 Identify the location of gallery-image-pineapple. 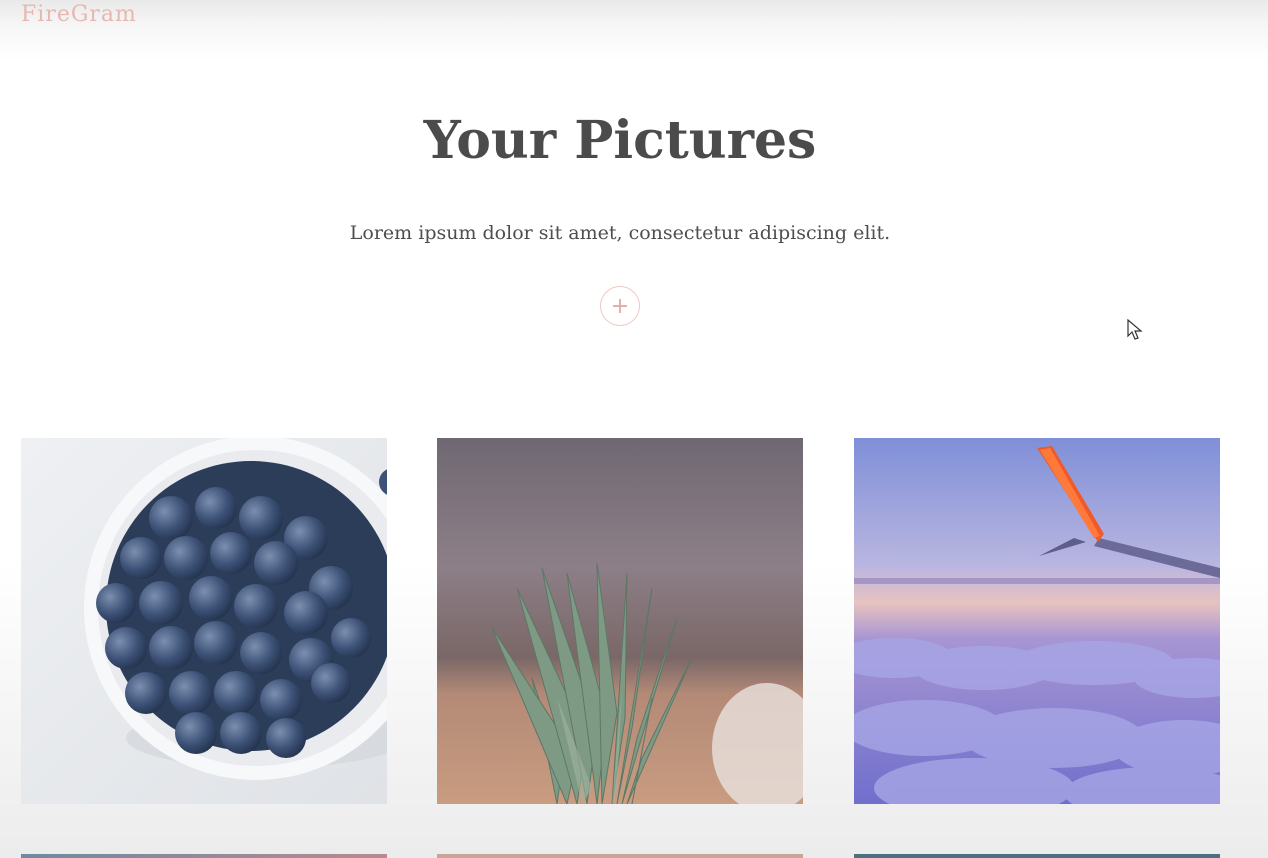
(620, 621).